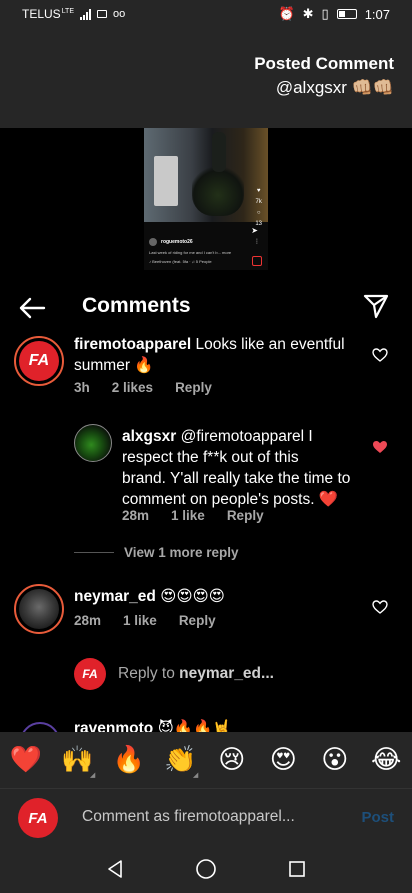 The width and height of the screenshot is (412, 893). I want to click on system-nav-bar, so click(206, 868).